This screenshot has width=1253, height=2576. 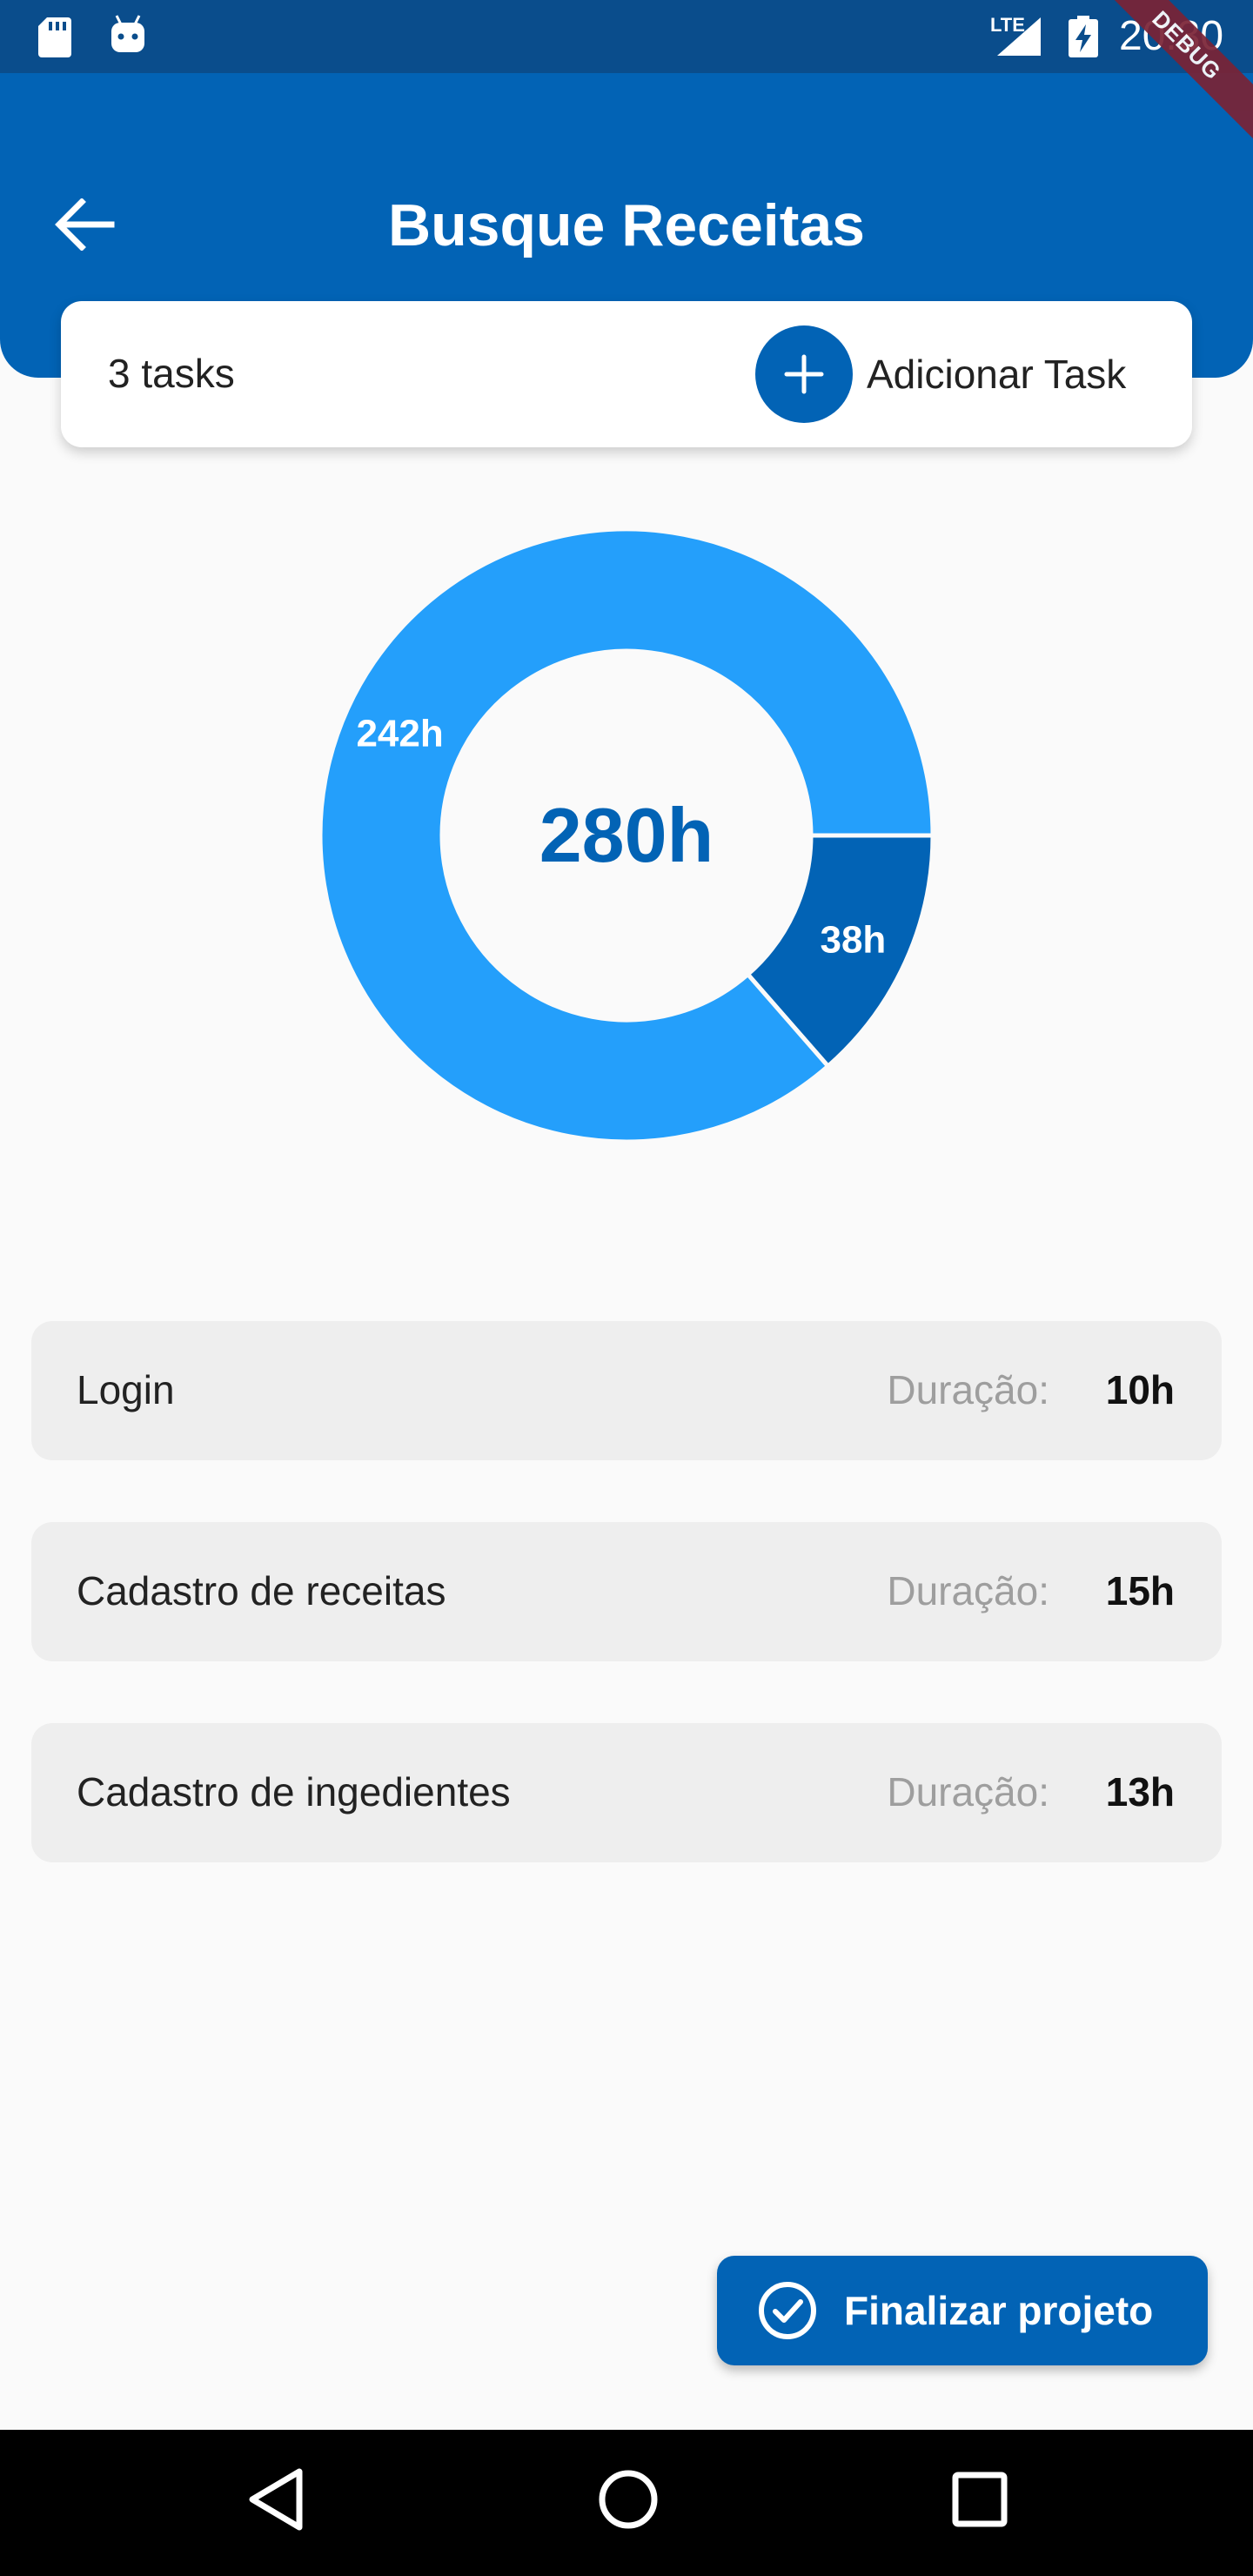 What do you see at coordinates (626, 374) in the screenshot?
I see `task-summary-card: 3 tasks Adicionar Task` at bounding box center [626, 374].